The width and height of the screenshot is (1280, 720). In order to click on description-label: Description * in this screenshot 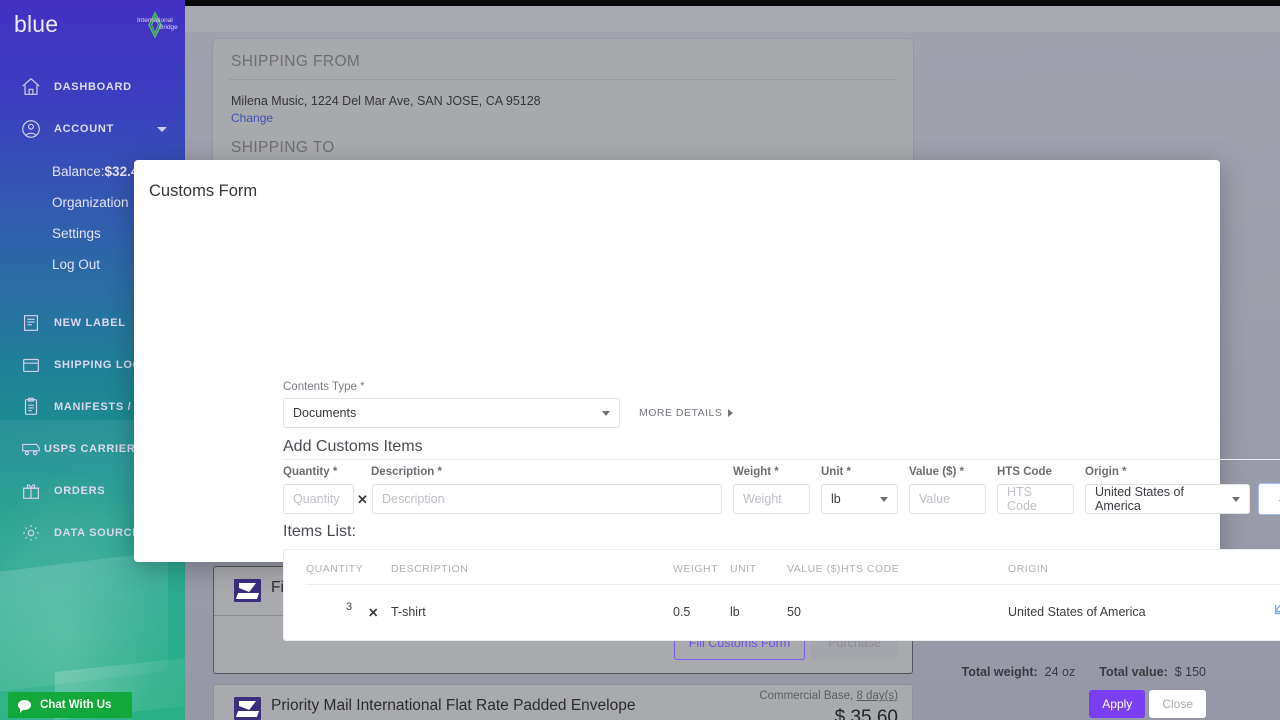, I will do `click(406, 472)`.